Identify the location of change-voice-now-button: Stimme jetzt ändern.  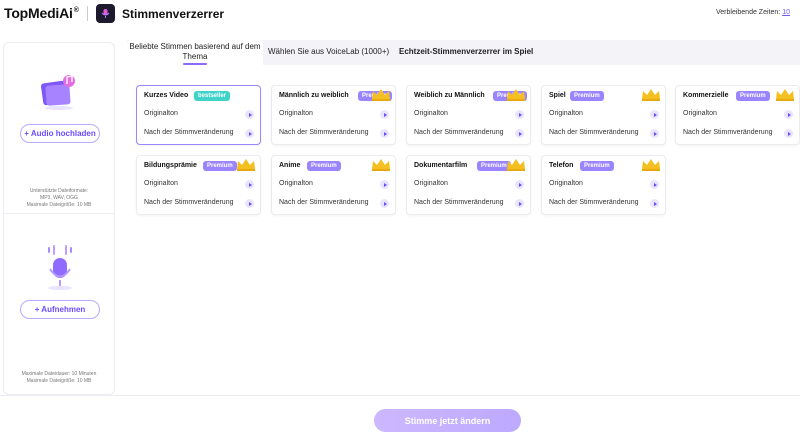
(447, 420).